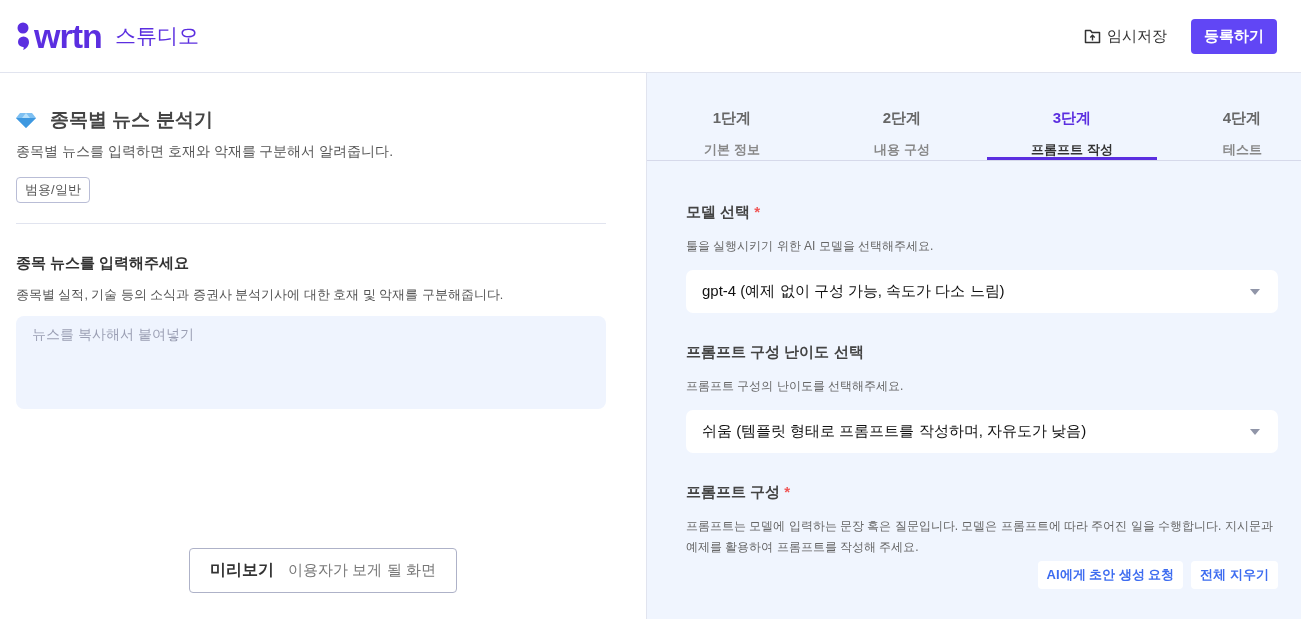  I want to click on logo-wordmark: wrtn, so click(68, 36).